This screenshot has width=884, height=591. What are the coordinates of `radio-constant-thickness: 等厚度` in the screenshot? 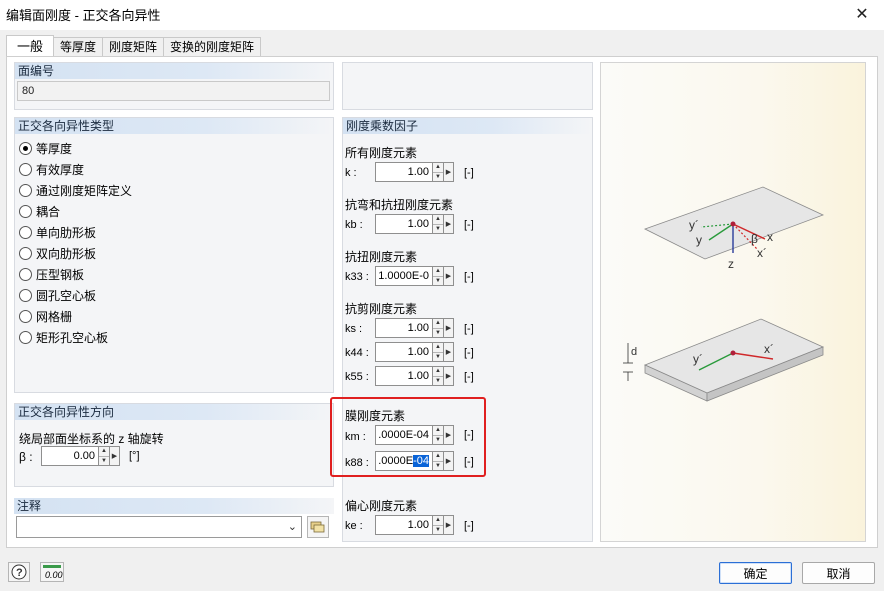 It's located at (45, 148).